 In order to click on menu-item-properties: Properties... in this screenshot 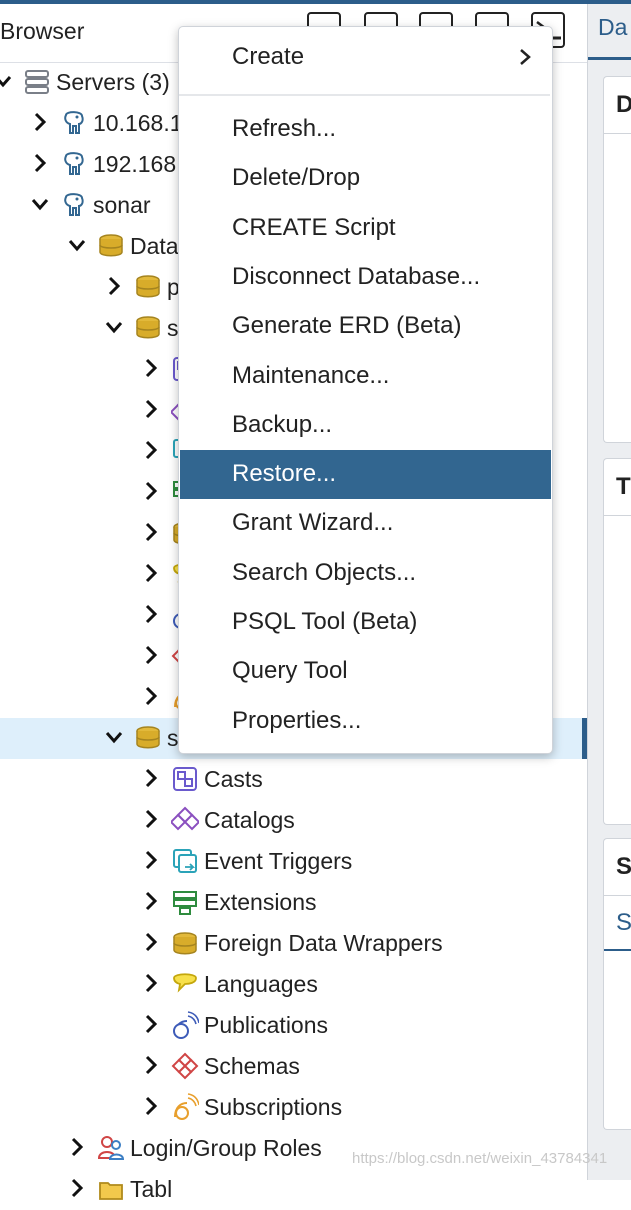, I will do `click(365, 721)`.